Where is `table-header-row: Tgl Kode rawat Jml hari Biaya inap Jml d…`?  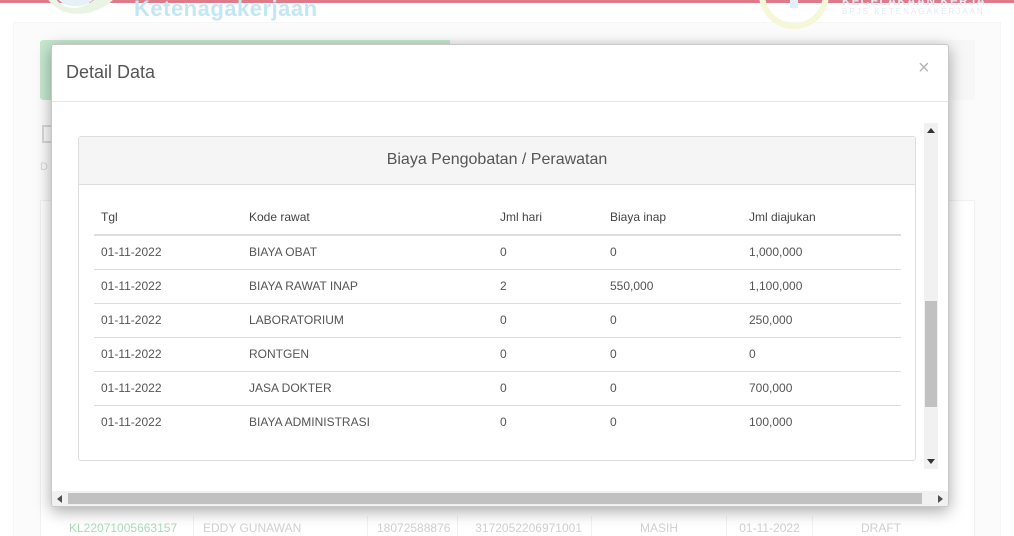
table-header-row: Tgl Kode rawat Jml hari Biaya inap Jml d… is located at coordinates (497, 218).